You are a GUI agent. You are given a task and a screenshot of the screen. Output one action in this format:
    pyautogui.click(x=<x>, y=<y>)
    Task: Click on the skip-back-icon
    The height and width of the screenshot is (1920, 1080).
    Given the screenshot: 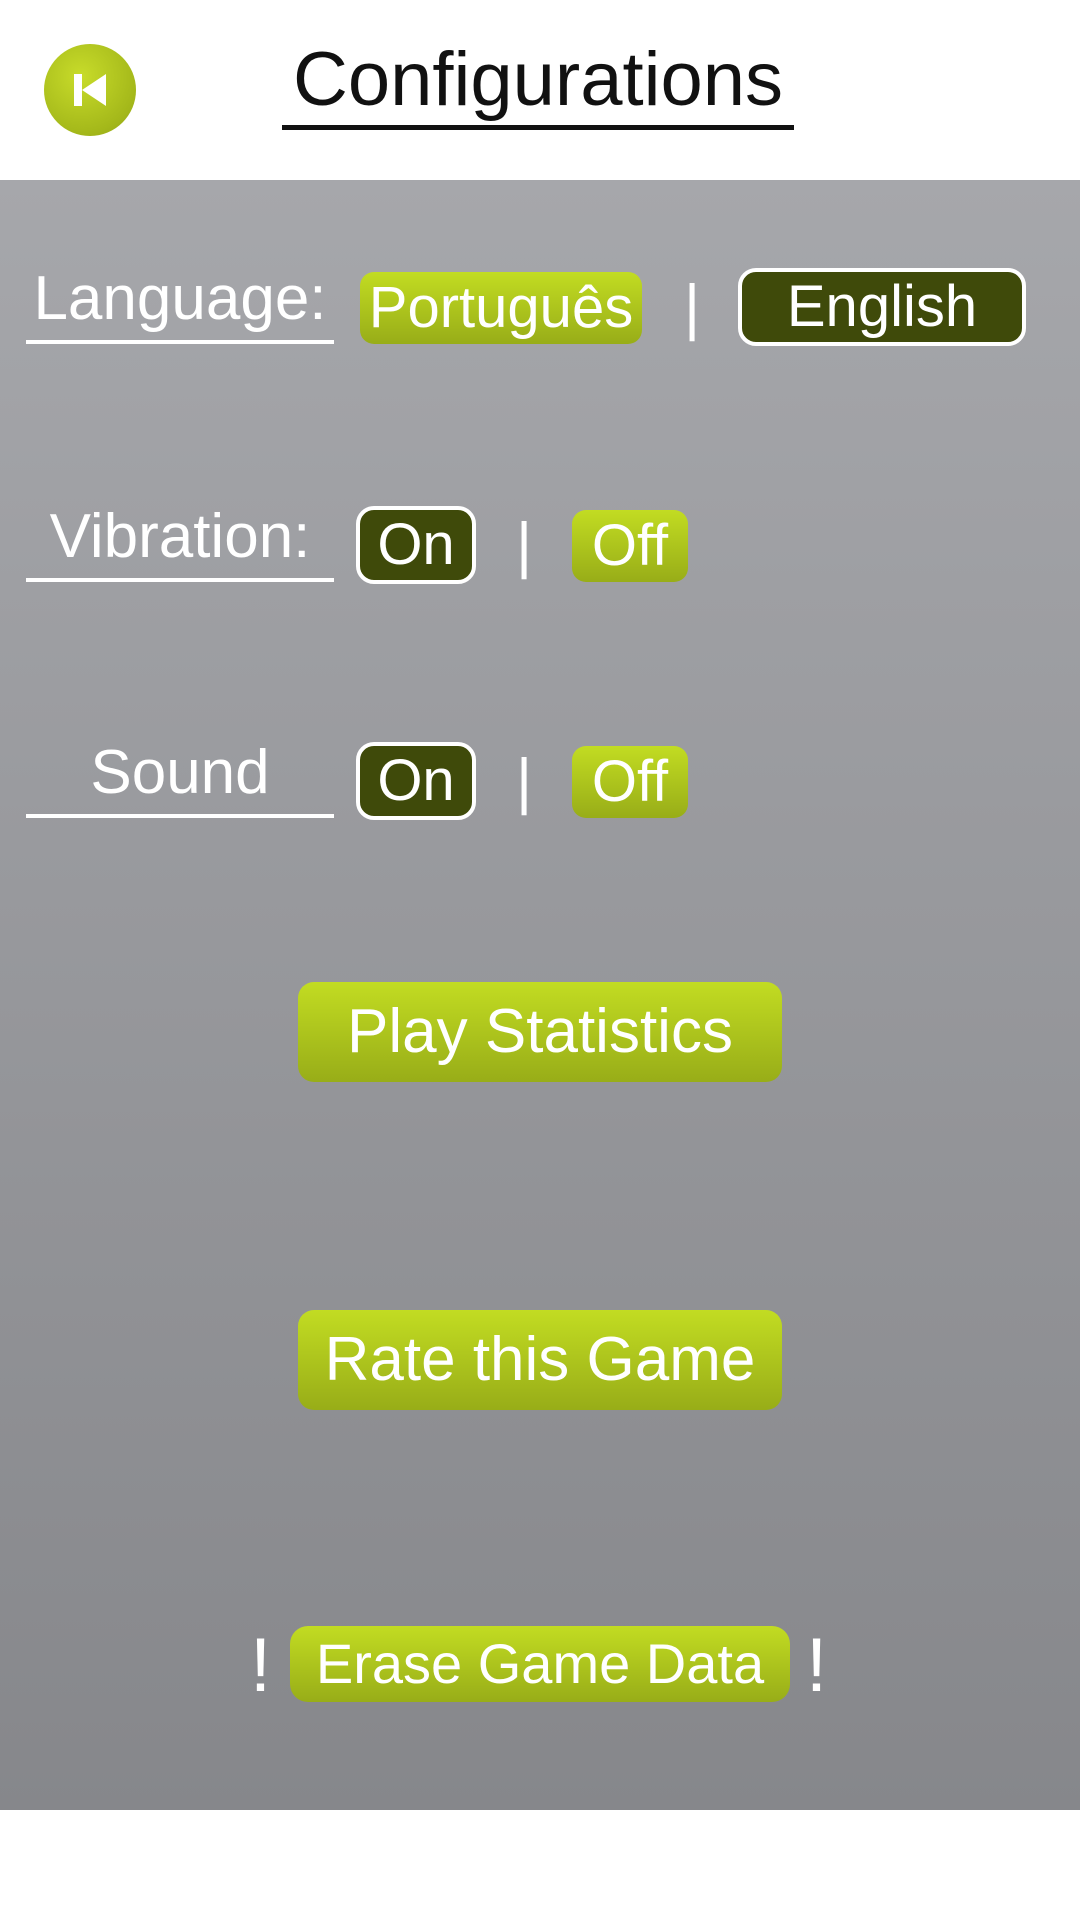 What is the action you would take?
    pyautogui.click(x=90, y=90)
    